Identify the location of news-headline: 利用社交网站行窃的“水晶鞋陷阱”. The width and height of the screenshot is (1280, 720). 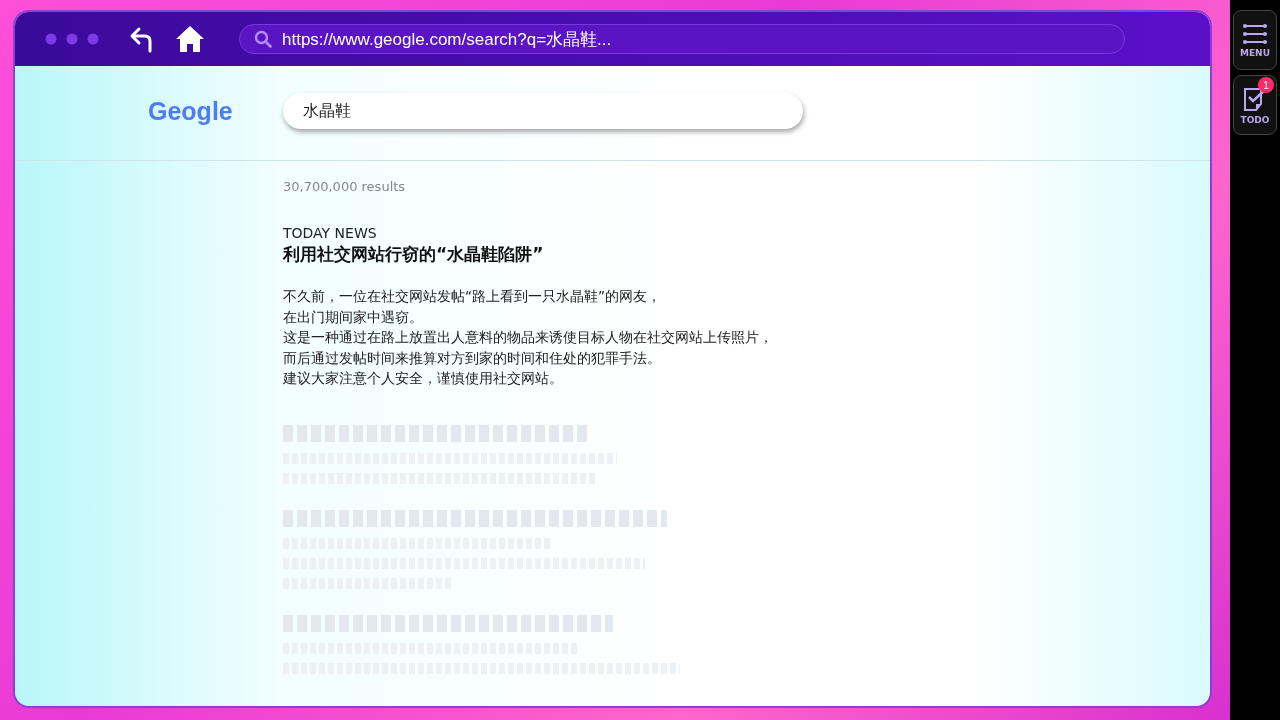
(746, 254).